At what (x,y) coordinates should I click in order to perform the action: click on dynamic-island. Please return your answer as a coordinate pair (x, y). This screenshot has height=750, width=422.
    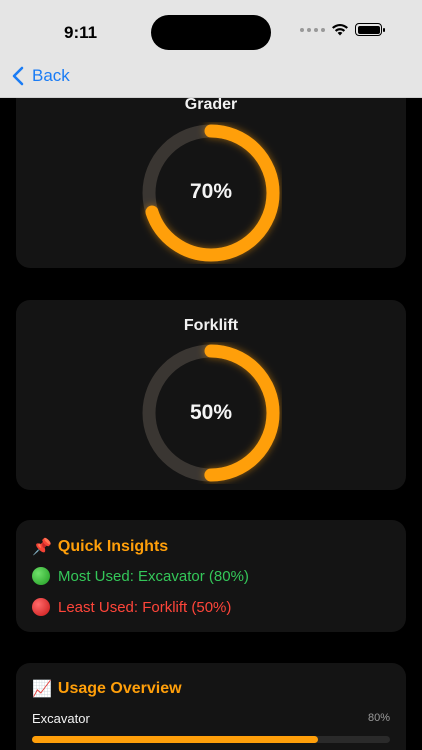
    Looking at the image, I should click on (211, 32).